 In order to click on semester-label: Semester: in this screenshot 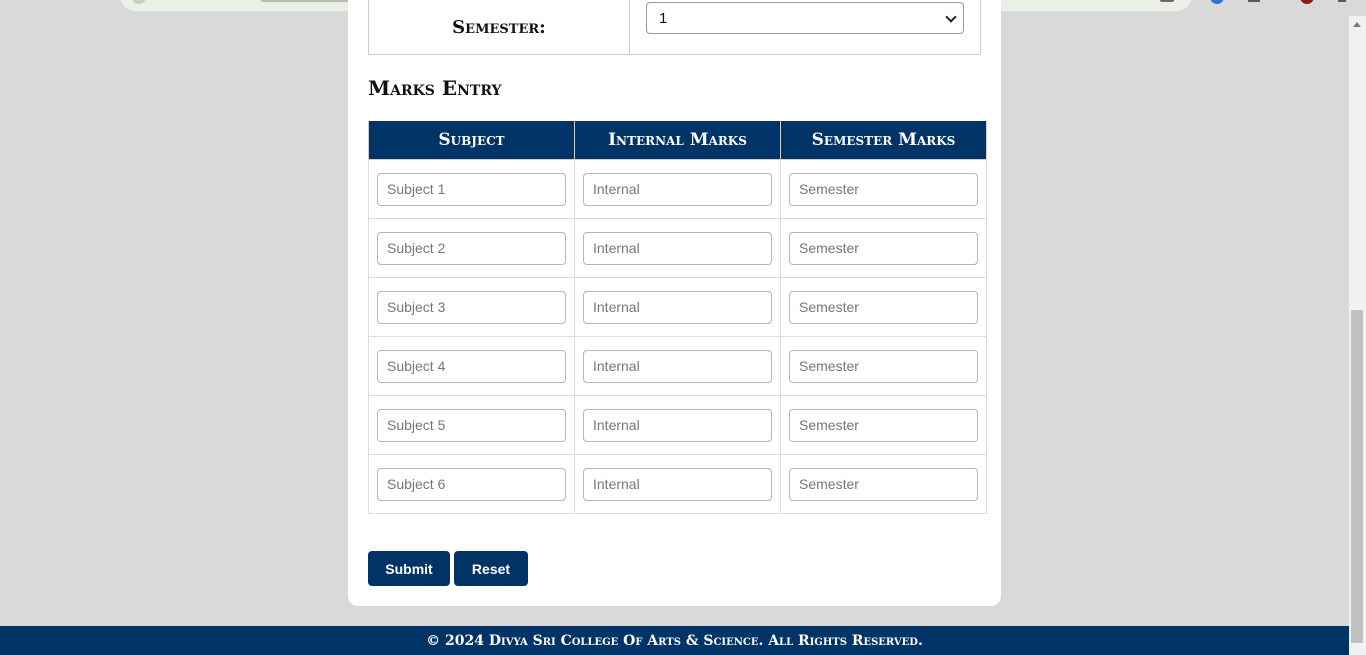, I will do `click(499, 27)`.